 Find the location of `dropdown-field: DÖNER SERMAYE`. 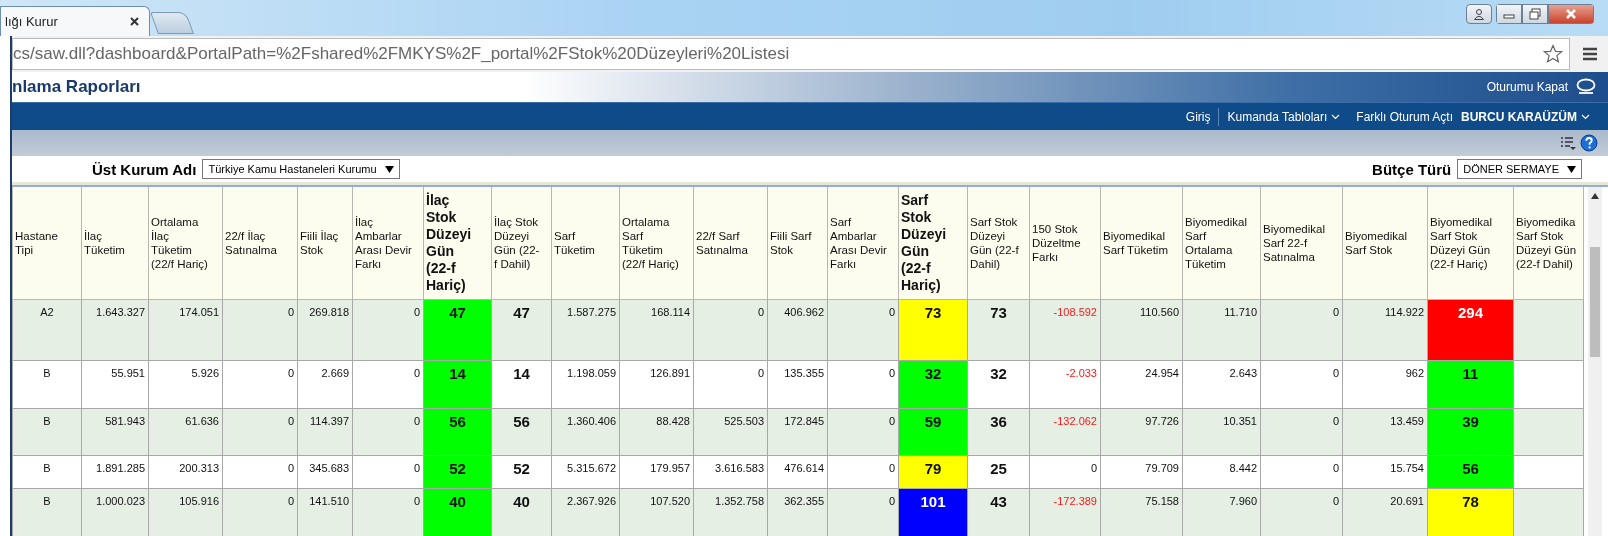

dropdown-field: DÖNER SERMAYE is located at coordinates (1519, 169).